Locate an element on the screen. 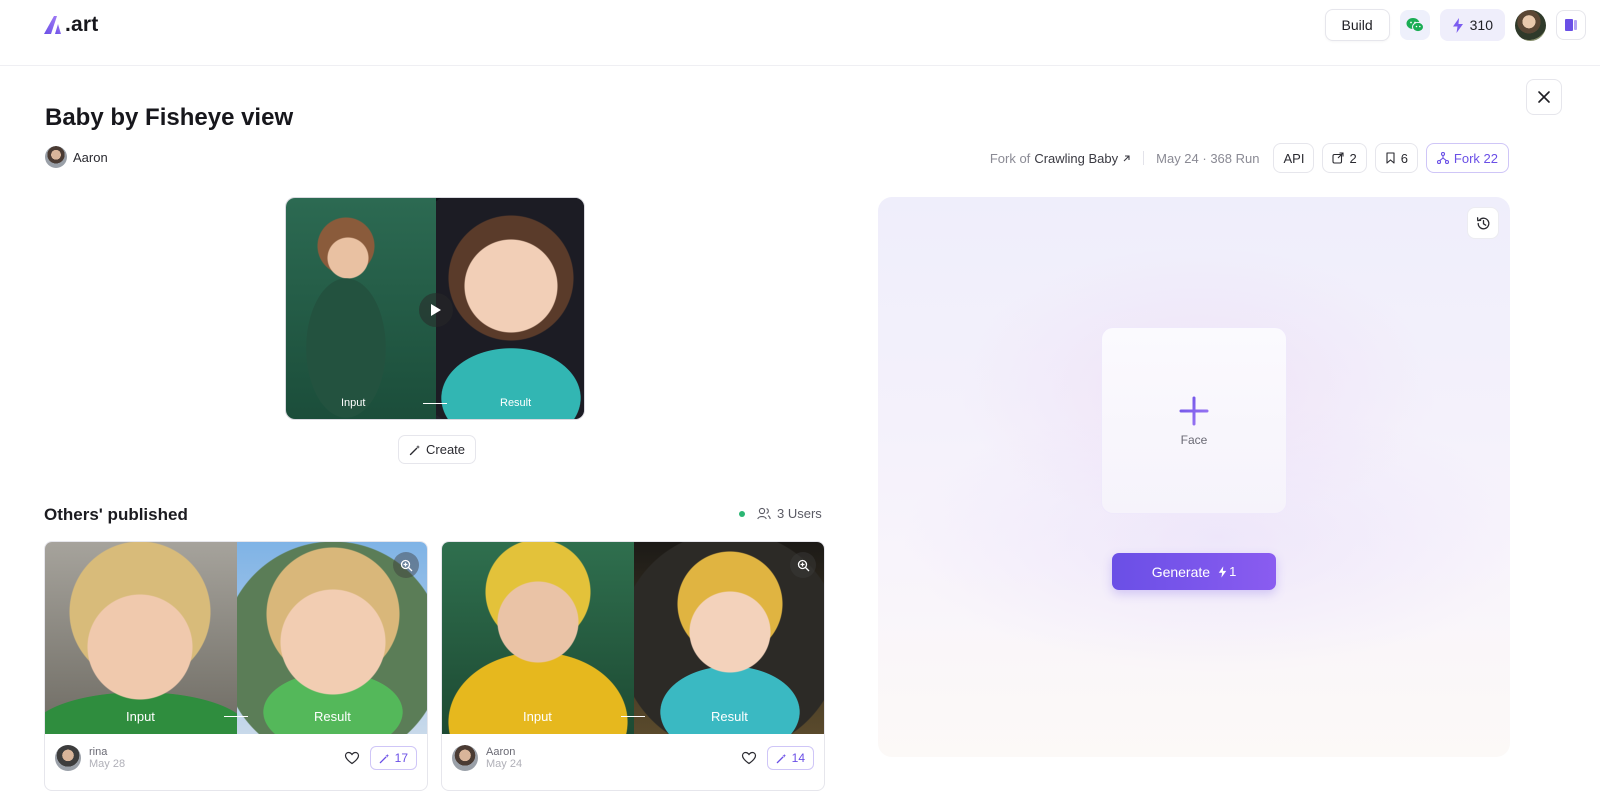  card-date: May 24 is located at coordinates (504, 764).